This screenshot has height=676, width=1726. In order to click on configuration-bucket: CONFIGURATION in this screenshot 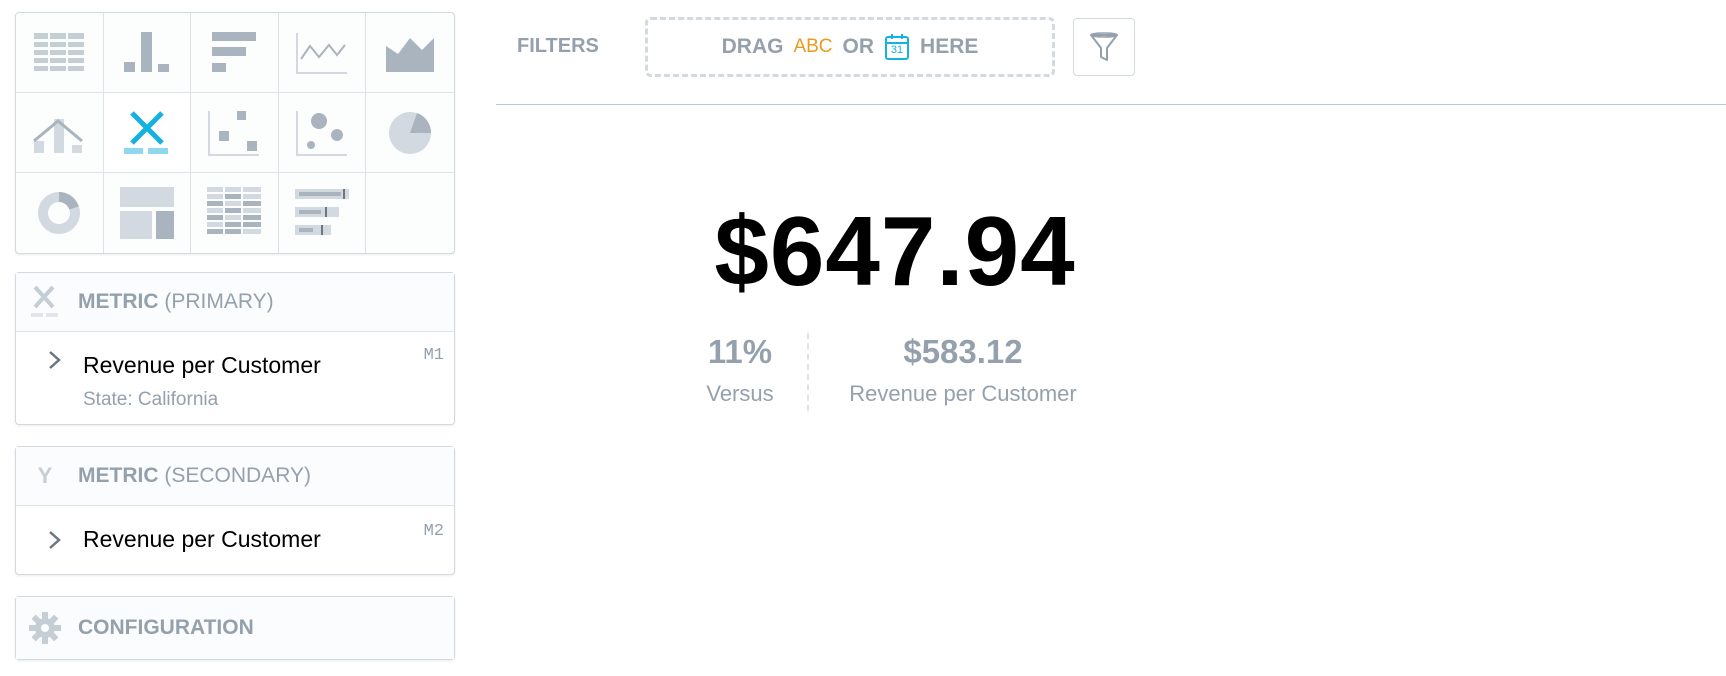, I will do `click(235, 628)`.